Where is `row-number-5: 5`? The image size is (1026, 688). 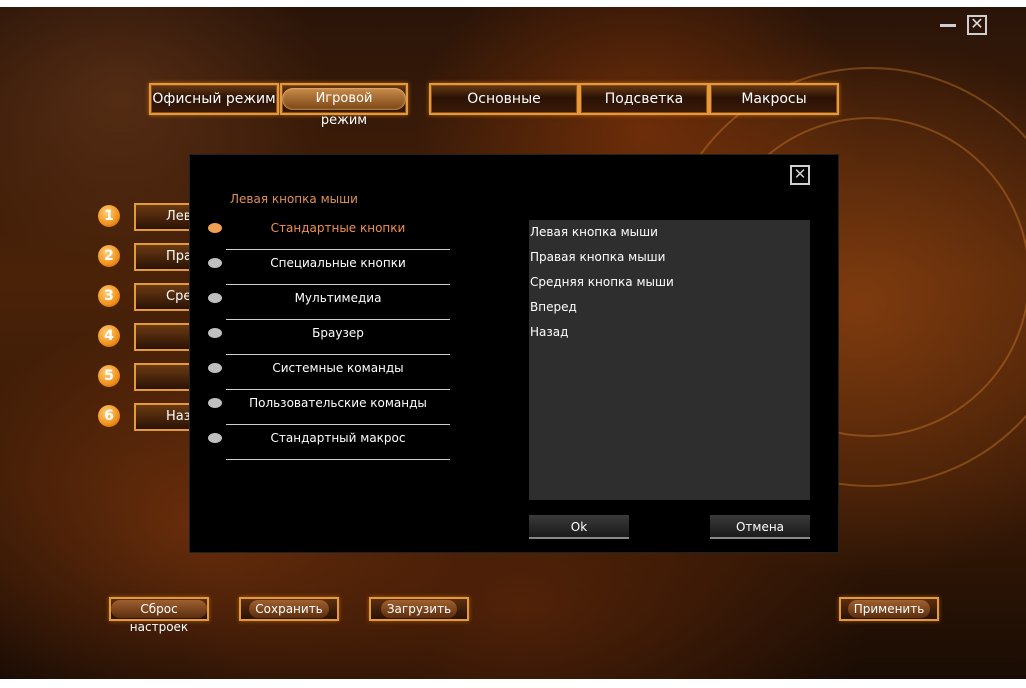
row-number-5: 5 is located at coordinates (109, 376).